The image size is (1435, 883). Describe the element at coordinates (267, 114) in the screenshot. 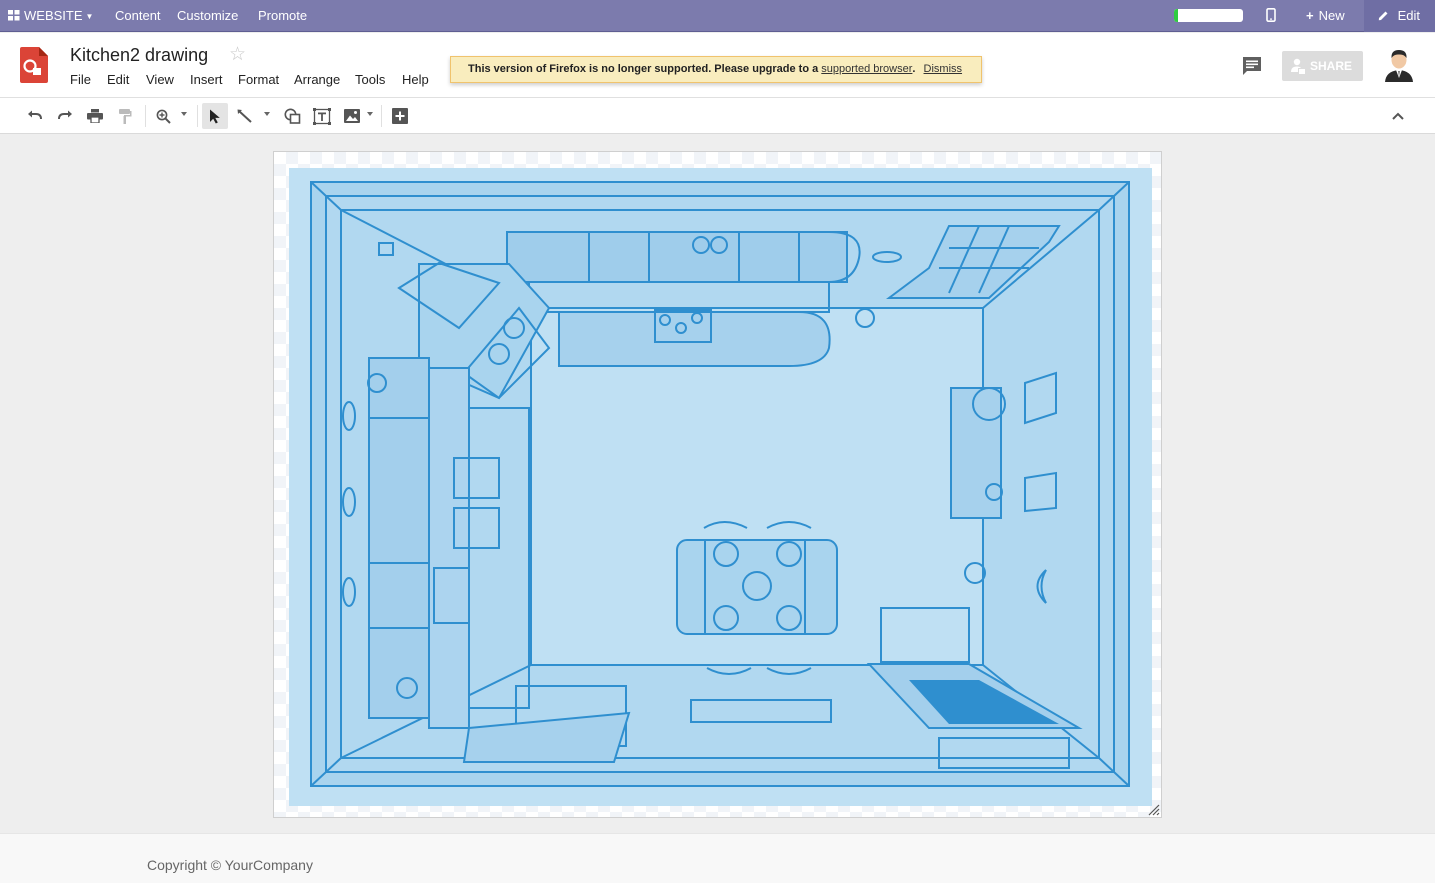

I see `line-dropdown-caret-icon` at that location.